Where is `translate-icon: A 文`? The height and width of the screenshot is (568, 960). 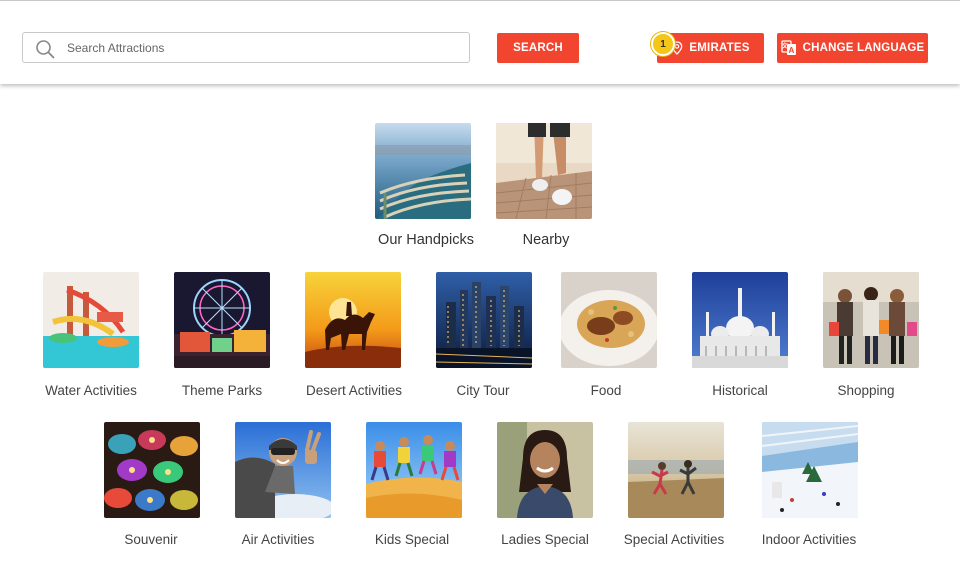
translate-icon: A 文 is located at coordinates (788, 47).